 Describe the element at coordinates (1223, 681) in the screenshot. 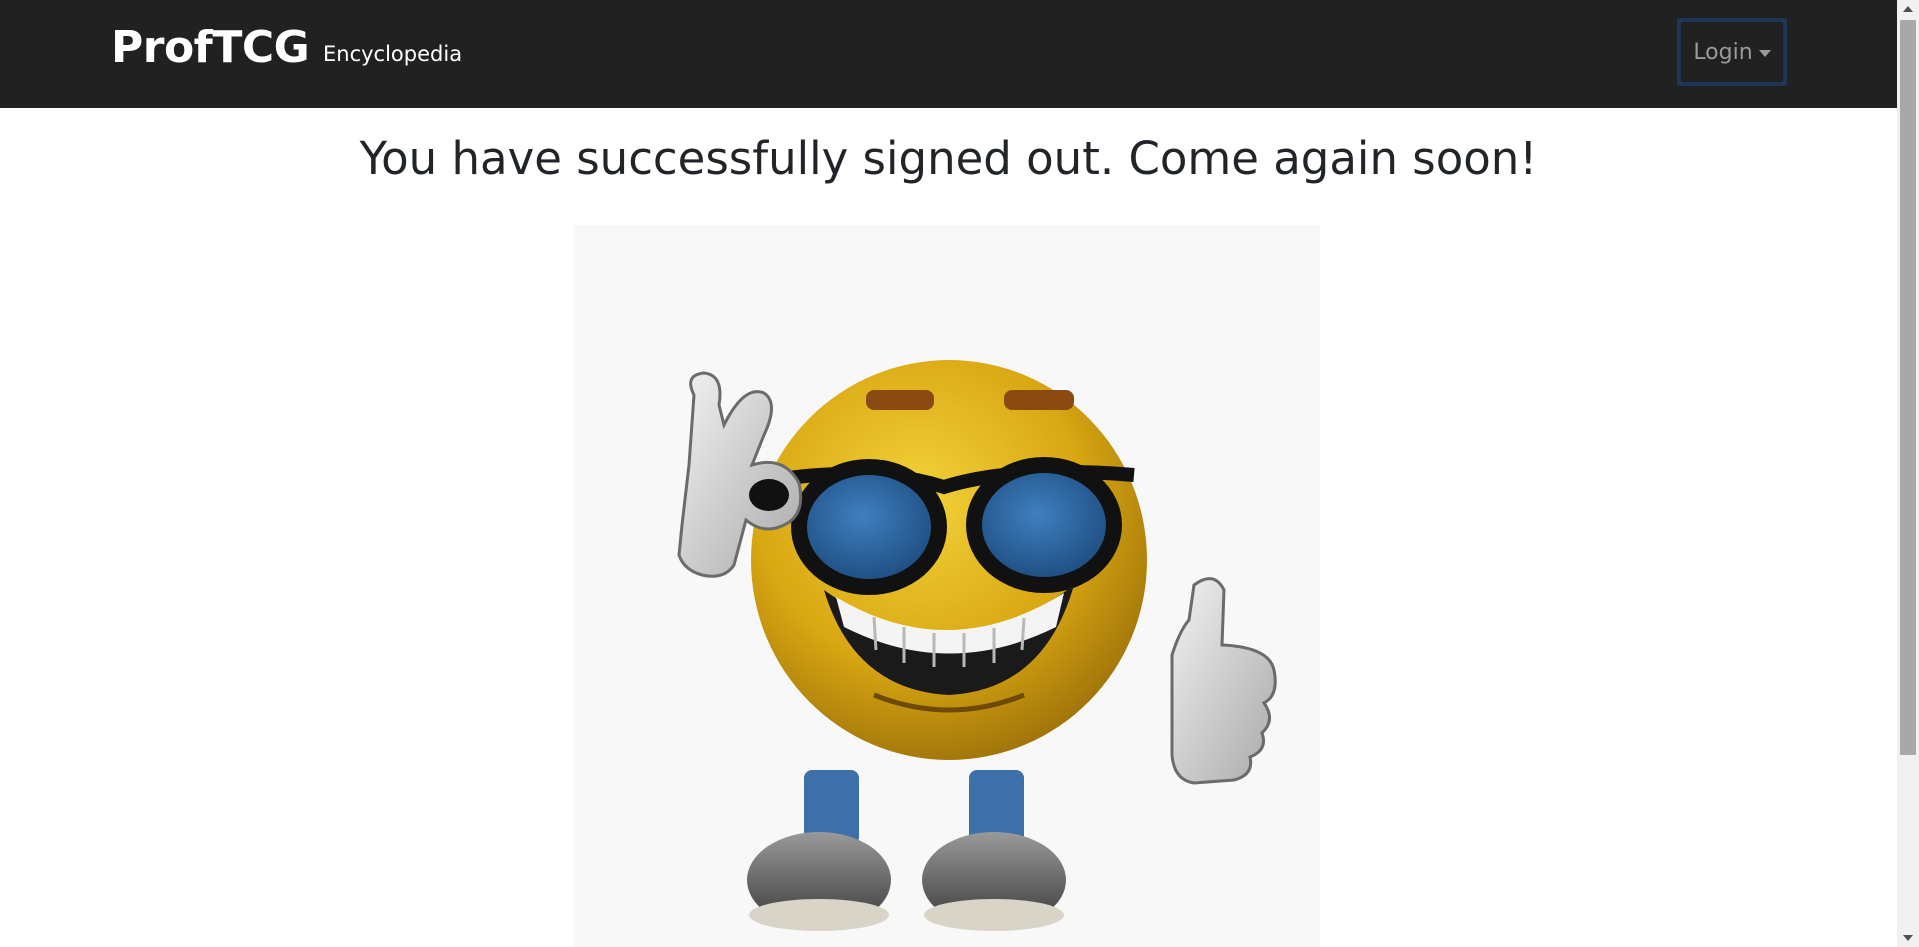

I see `thumbs-up-hand` at that location.